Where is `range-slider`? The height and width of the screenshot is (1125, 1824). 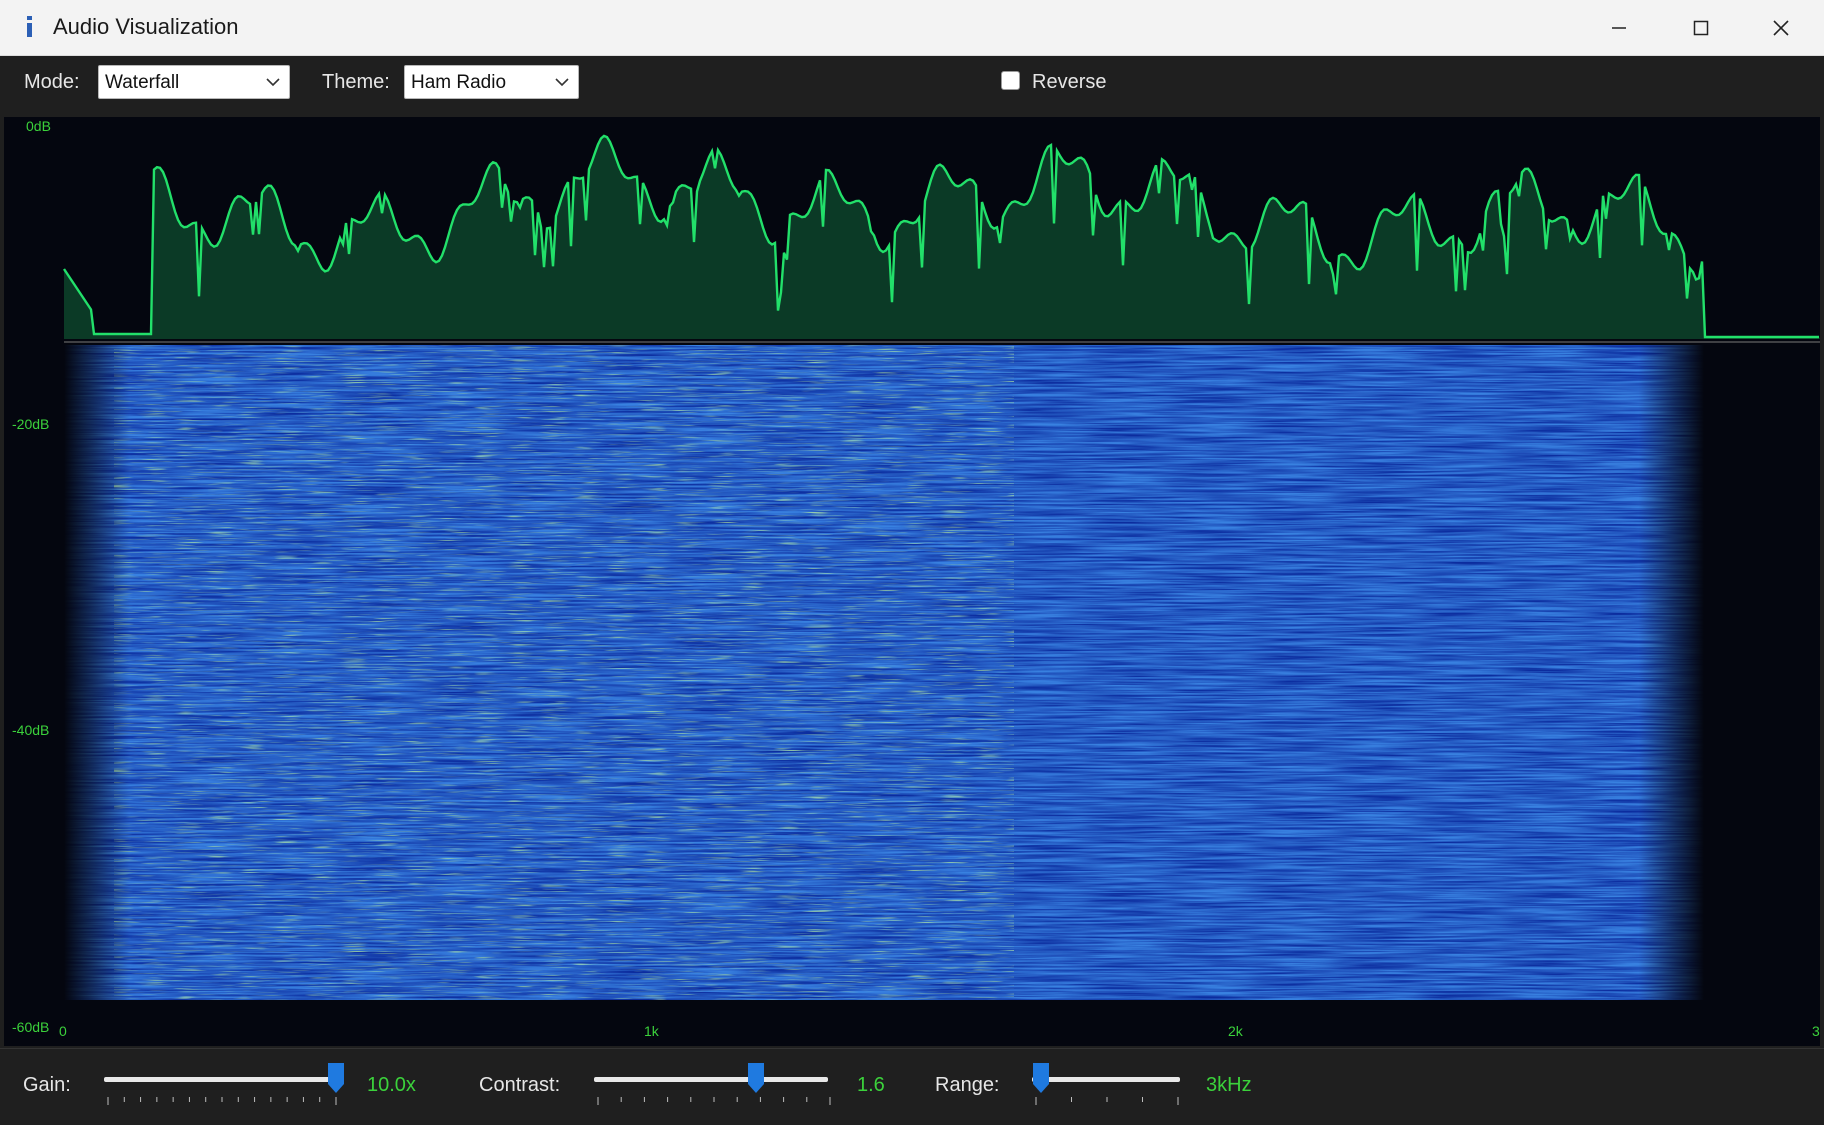
range-slider is located at coordinates (1107, 1087).